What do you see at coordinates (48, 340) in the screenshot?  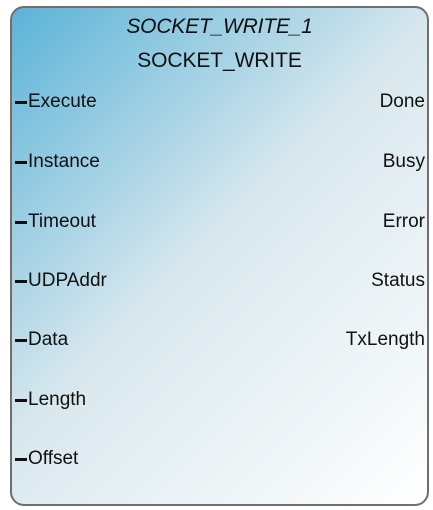 I see `input-port-data: Data` at bounding box center [48, 340].